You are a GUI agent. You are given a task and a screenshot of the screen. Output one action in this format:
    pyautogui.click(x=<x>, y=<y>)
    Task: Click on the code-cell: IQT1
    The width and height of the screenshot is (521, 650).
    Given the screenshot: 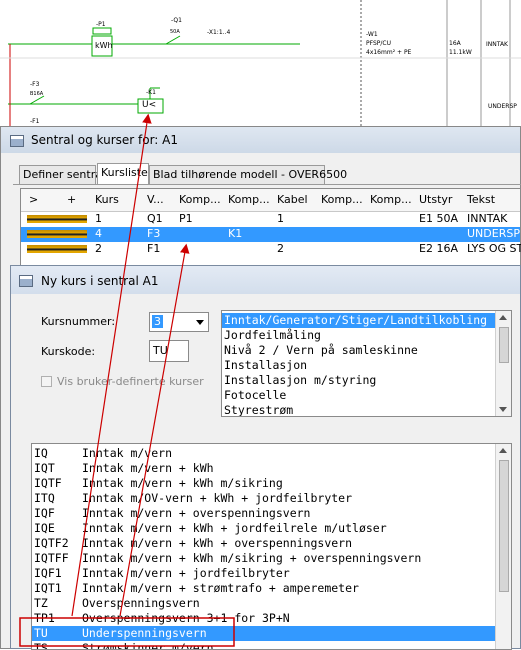 What is the action you would take?
    pyautogui.click(x=48, y=588)
    